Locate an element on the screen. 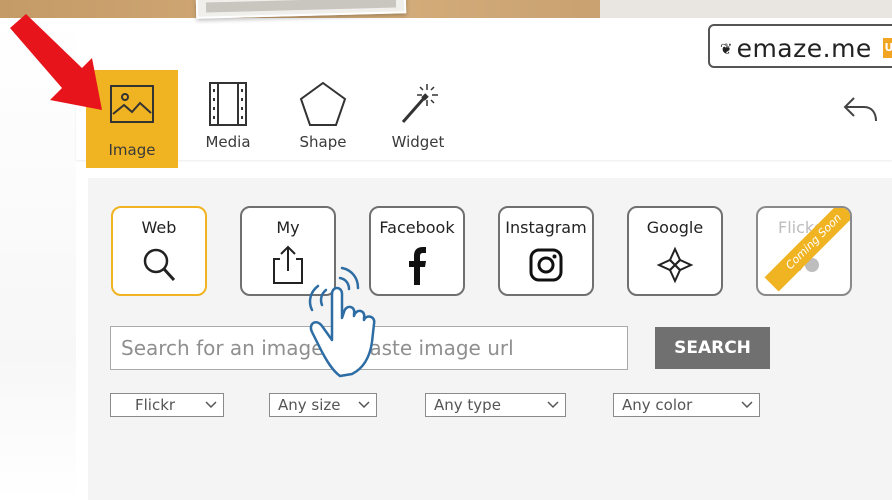 The image size is (892, 500). search-button: SEARCH is located at coordinates (712, 348).